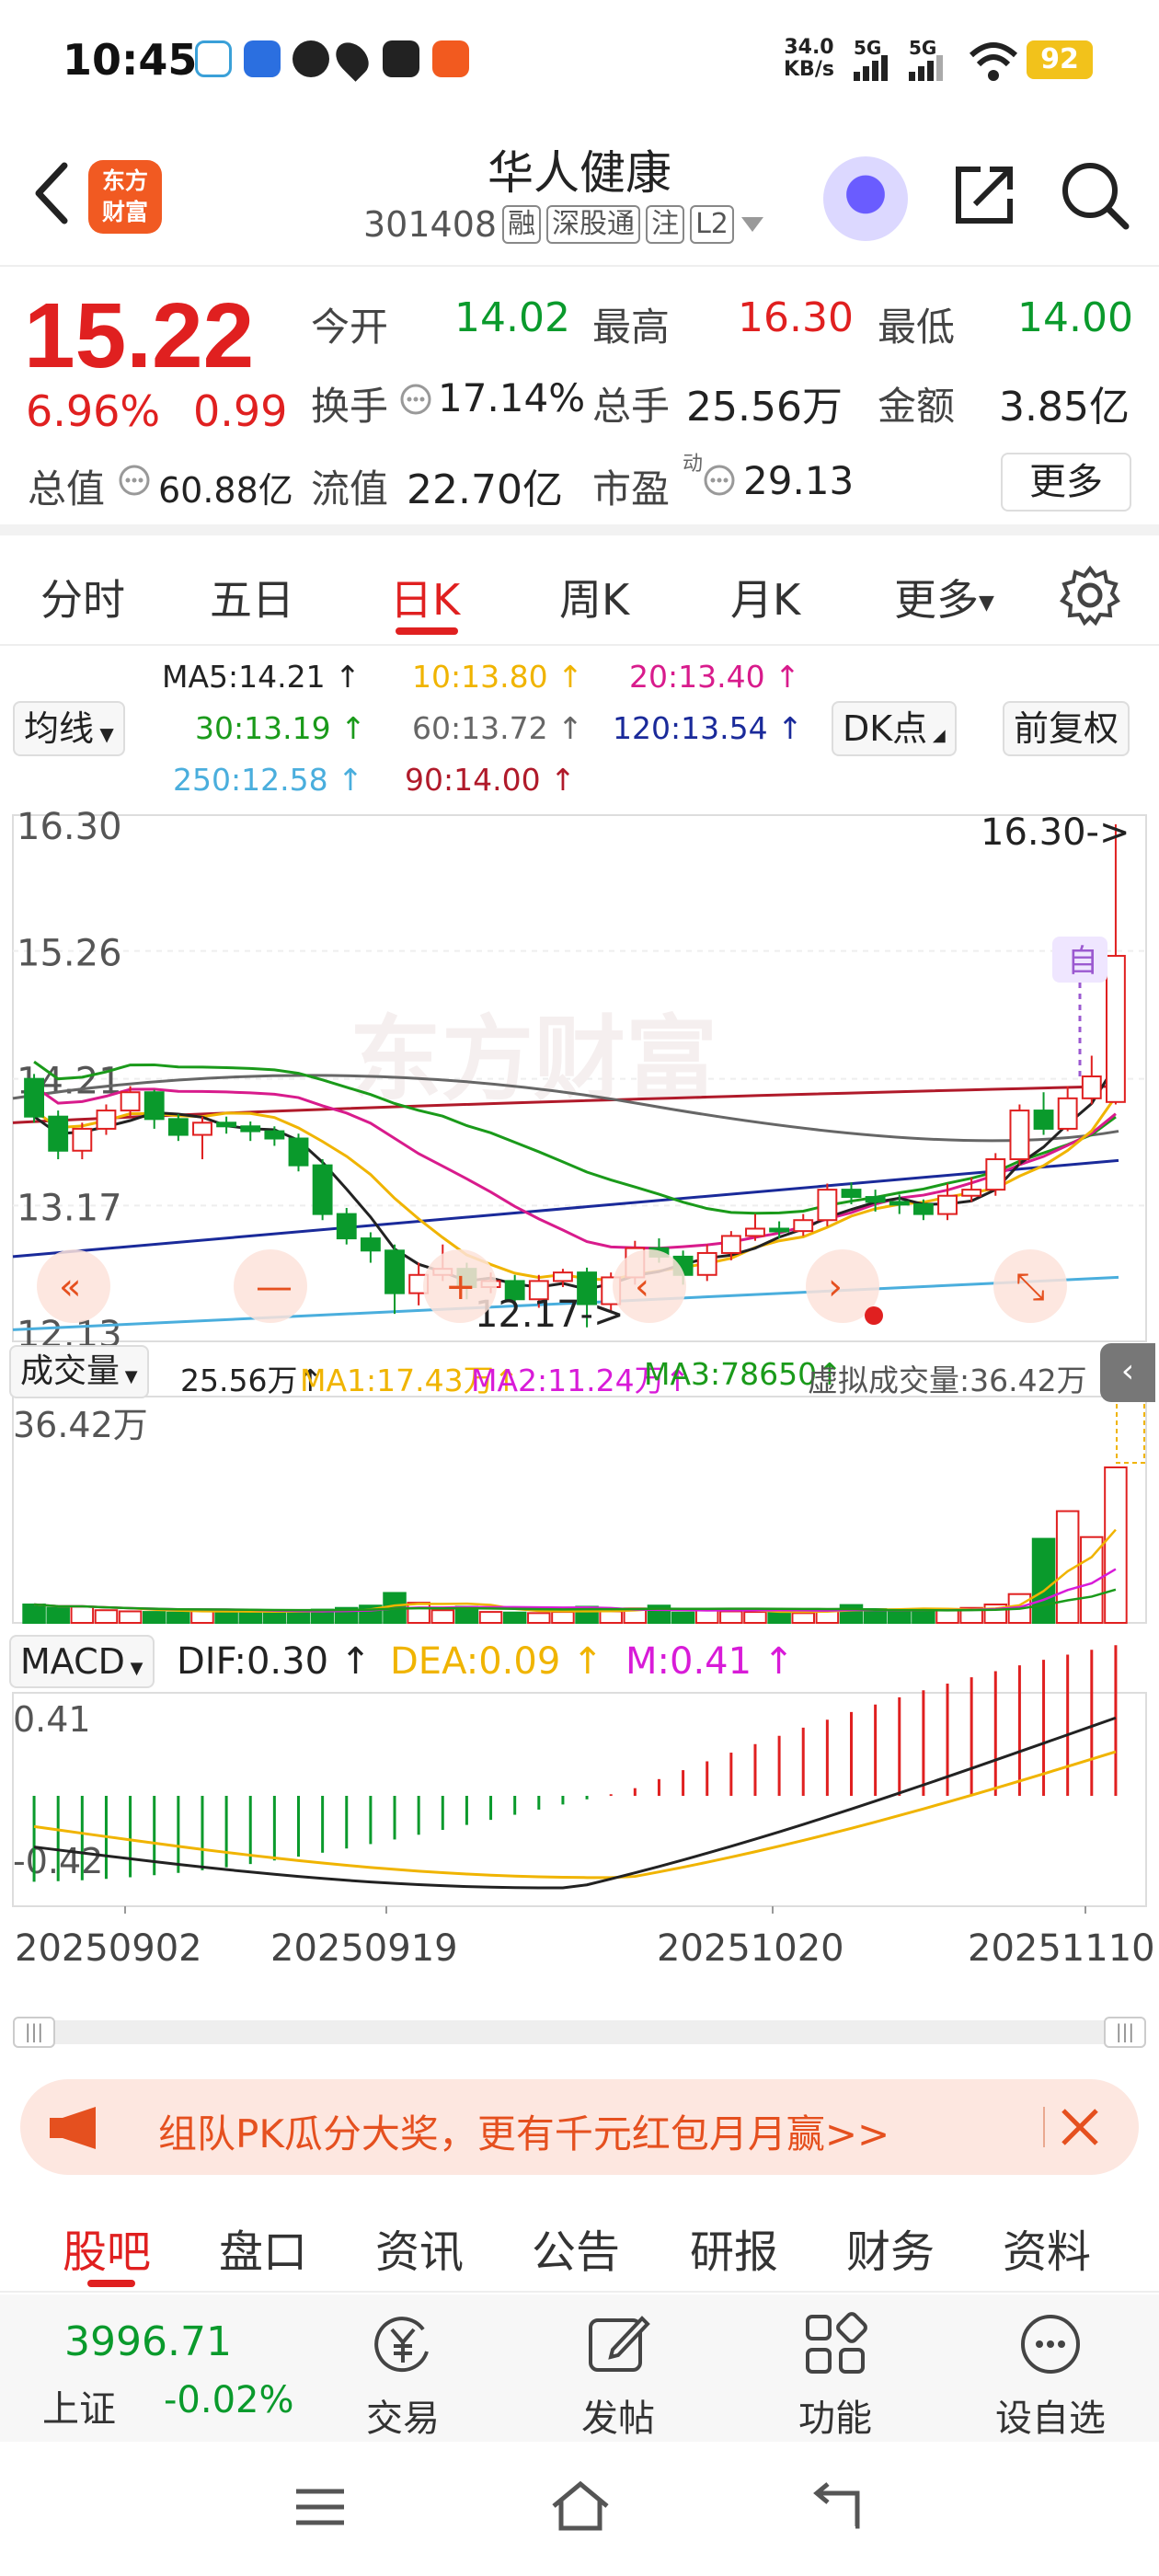 This screenshot has height=2576, width=1159. Describe the element at coordinates (79, 2405) in the screenshot. I see `index-name: 上证` at that location.